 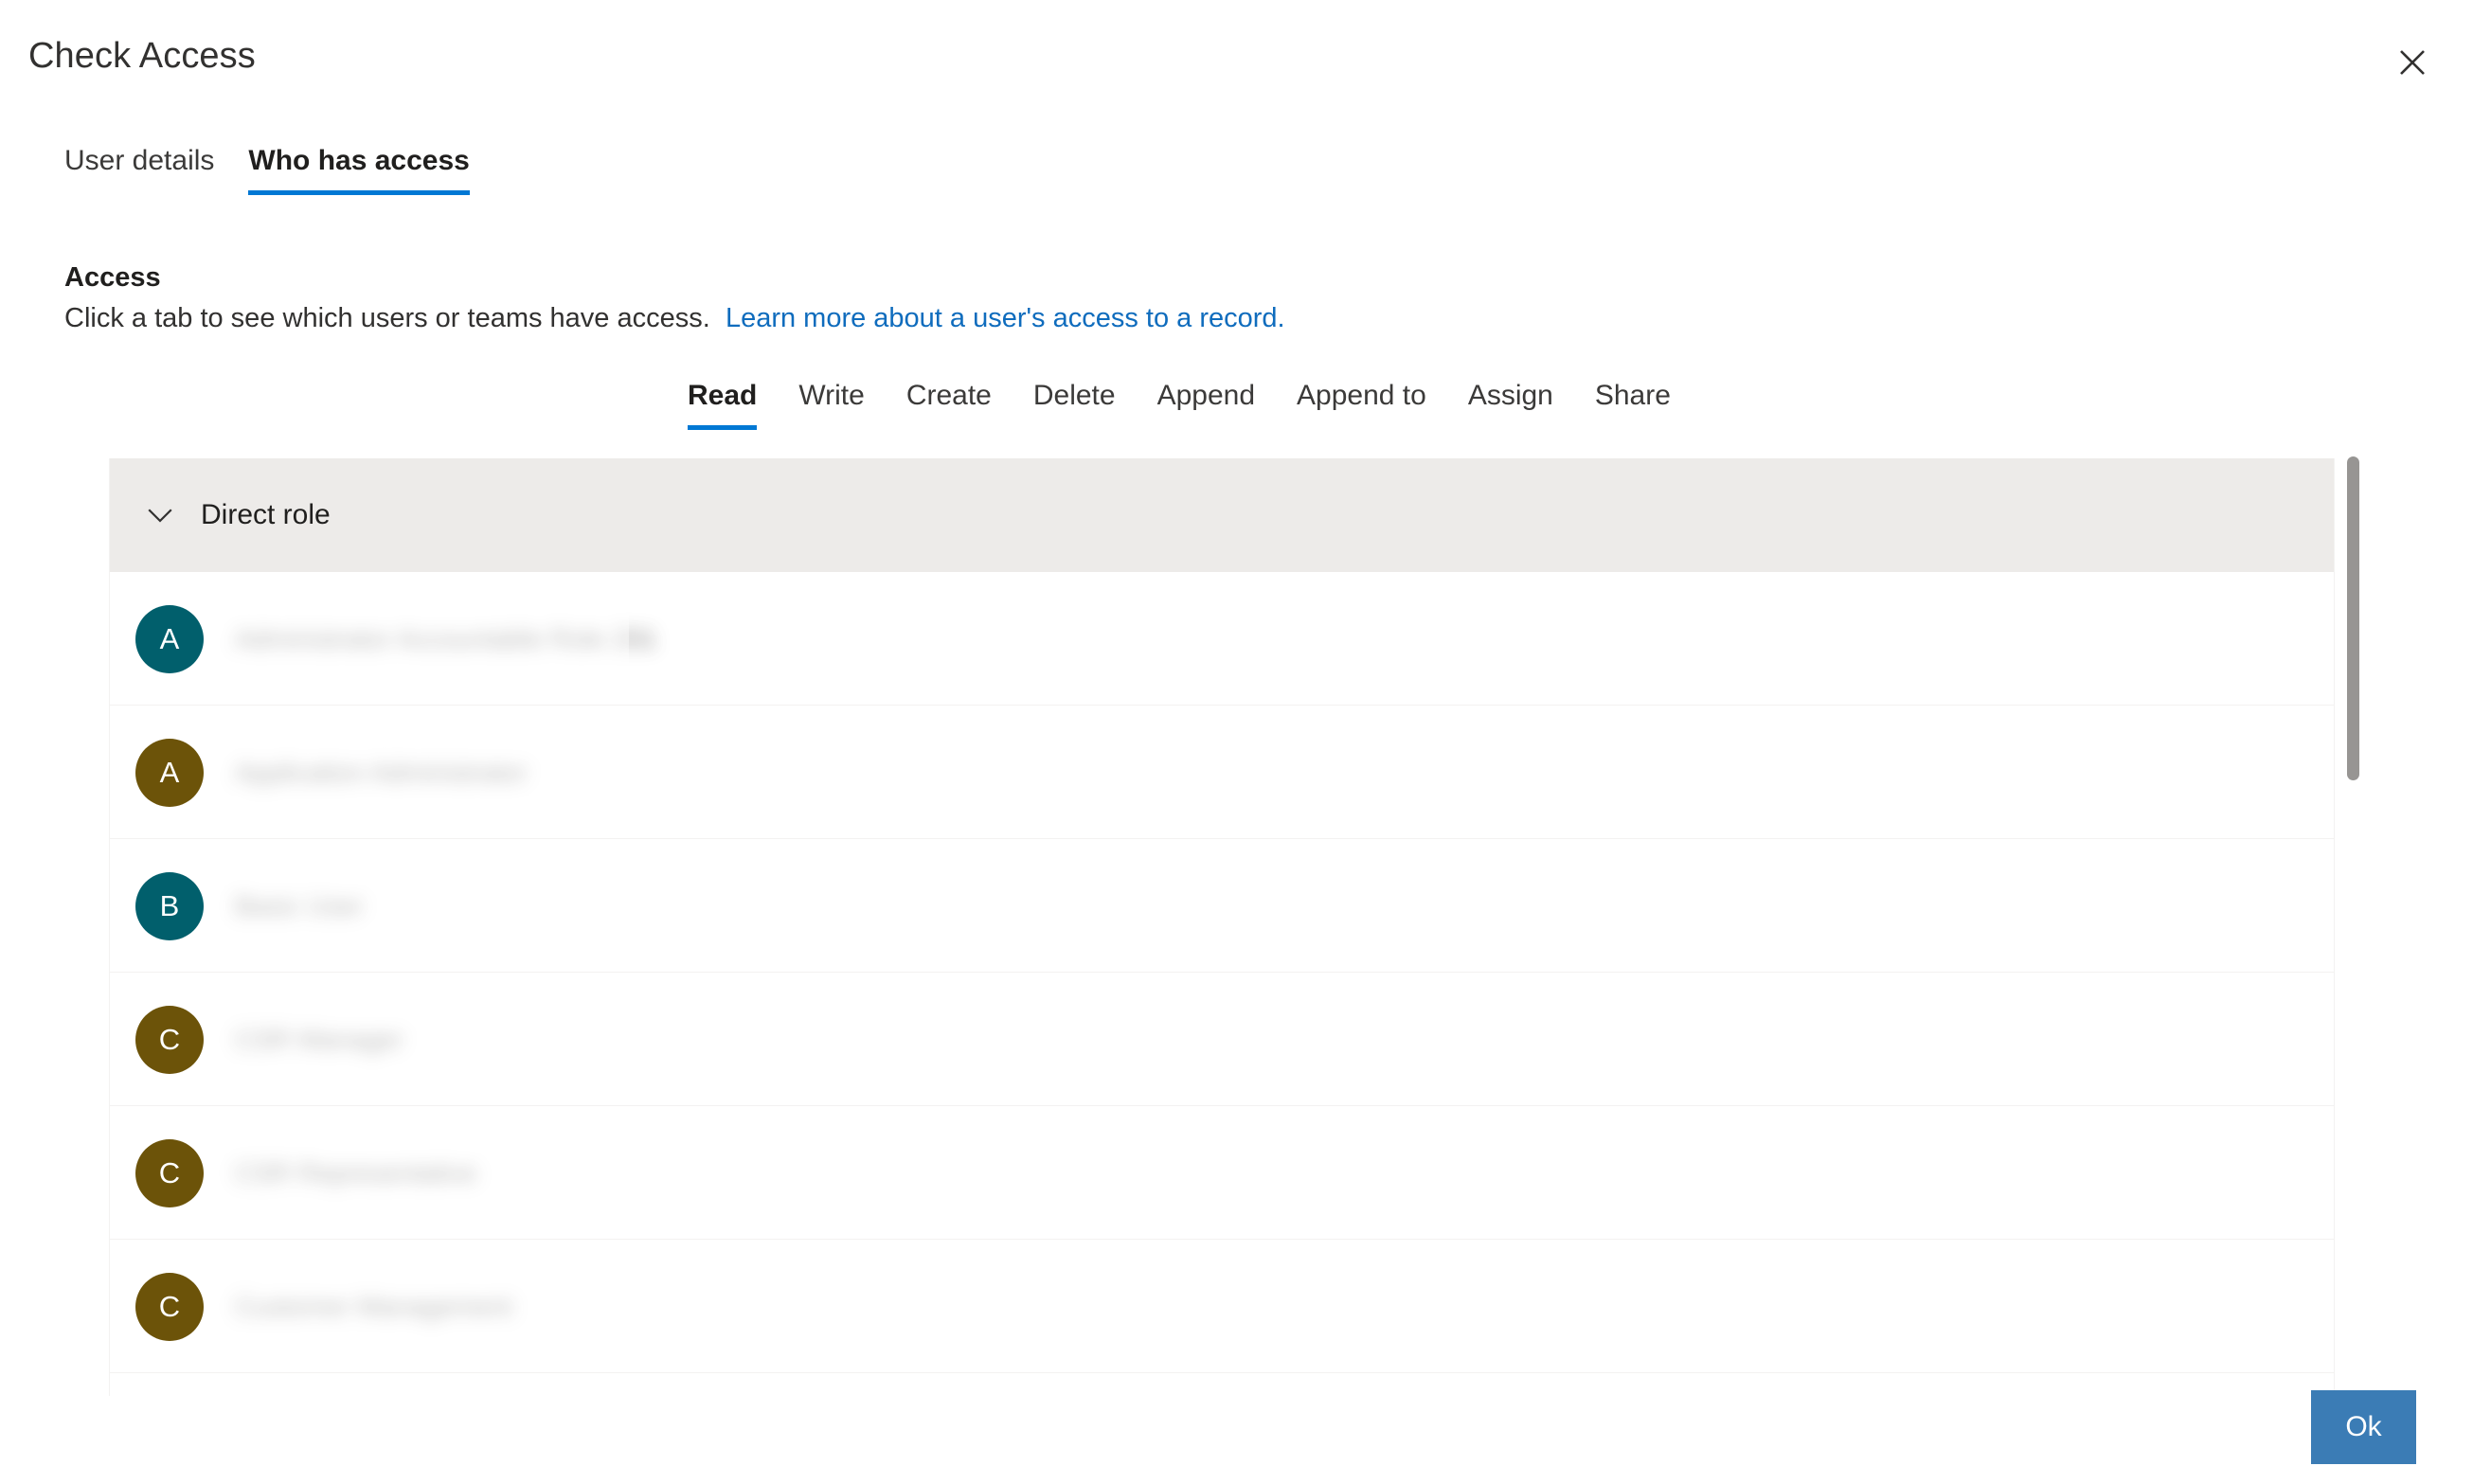 What do you see at coordinates (1222, 772) in the screenshot?
I see `table-row: A Application Administrator` at bounding box center [1222, 772].